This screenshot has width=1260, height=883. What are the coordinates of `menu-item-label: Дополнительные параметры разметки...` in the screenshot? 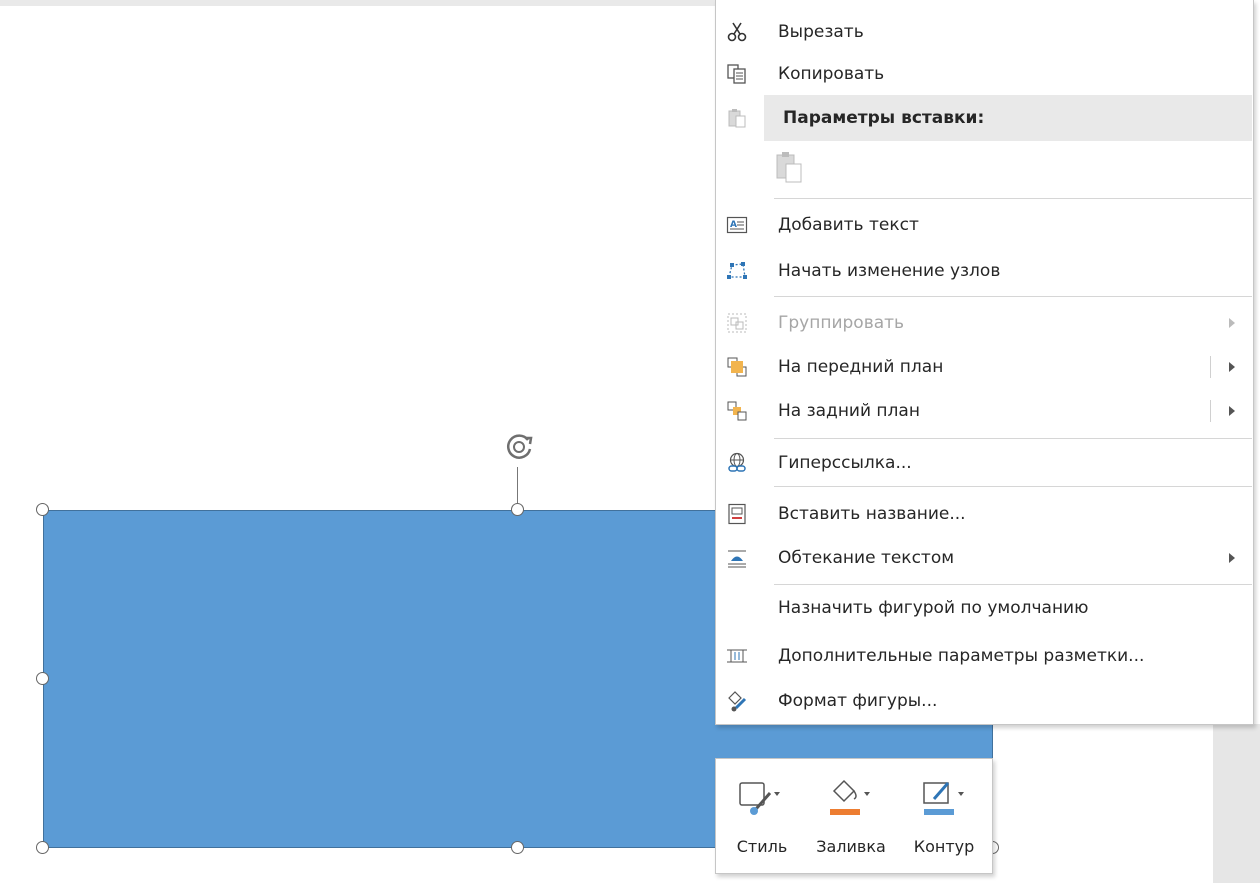 It's located at (961, 656).